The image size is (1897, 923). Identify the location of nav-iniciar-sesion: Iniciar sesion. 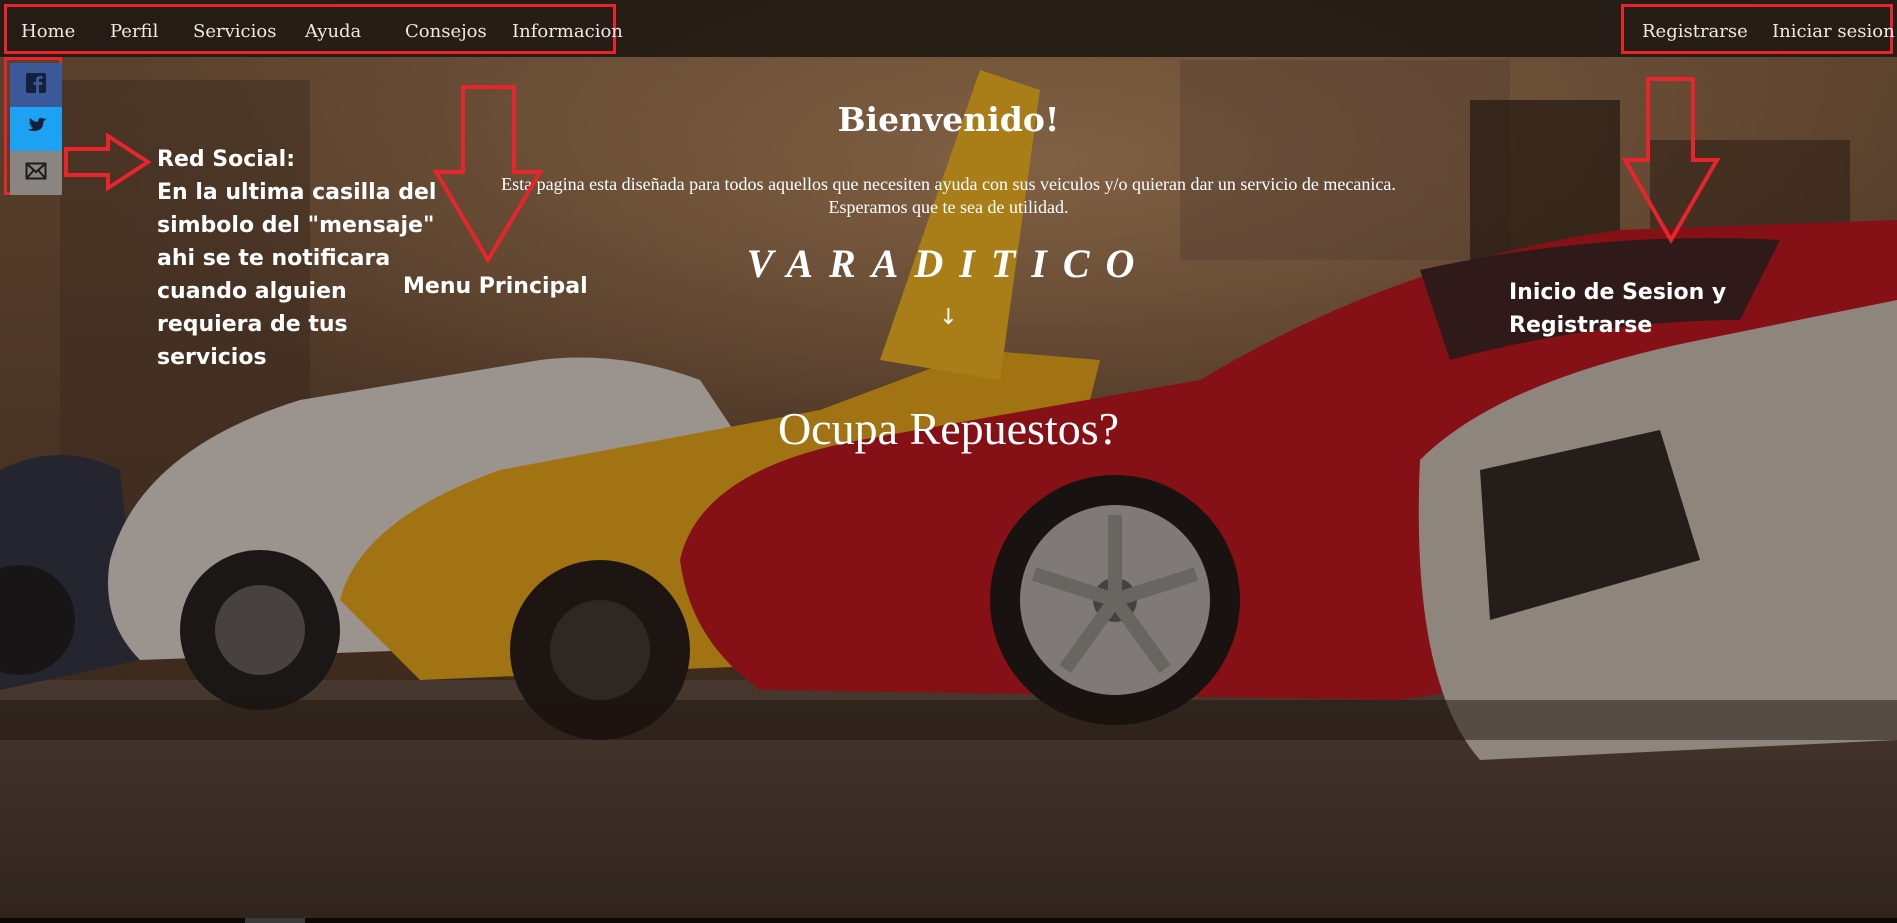
(1833, 31).